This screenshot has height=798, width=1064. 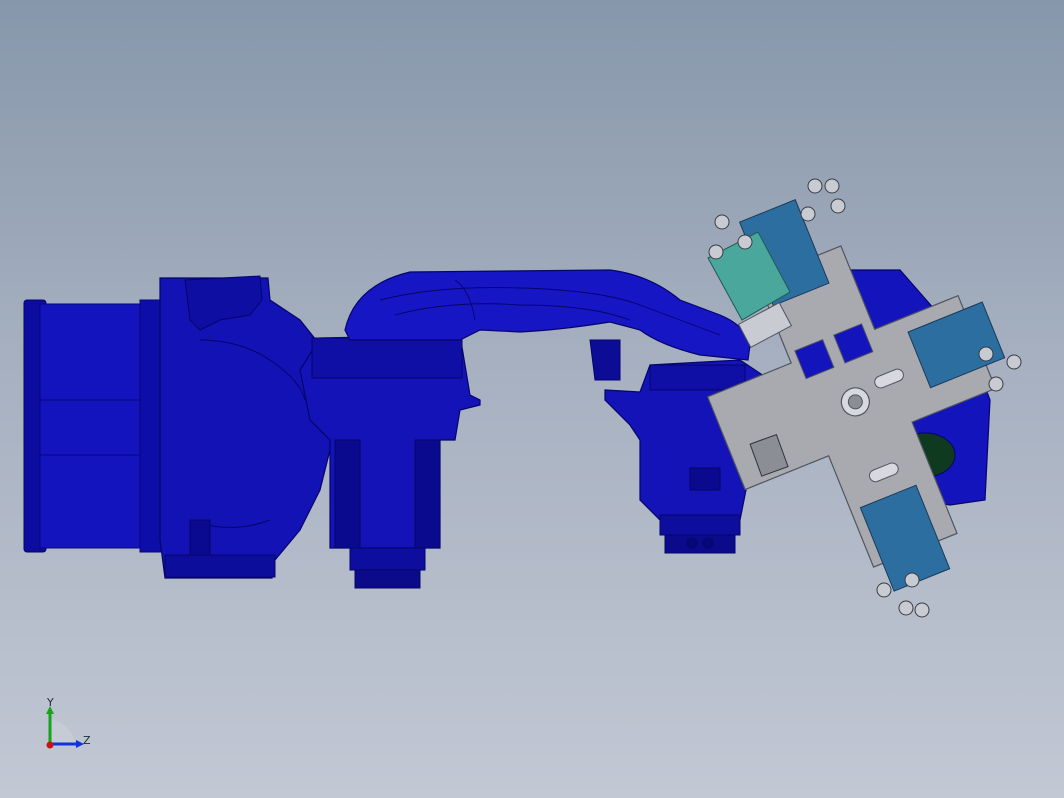 What do you see at coordinates (50, 702) in the screenshot?
I see `y-axis-label: Y` at bounding box center [50, 702].